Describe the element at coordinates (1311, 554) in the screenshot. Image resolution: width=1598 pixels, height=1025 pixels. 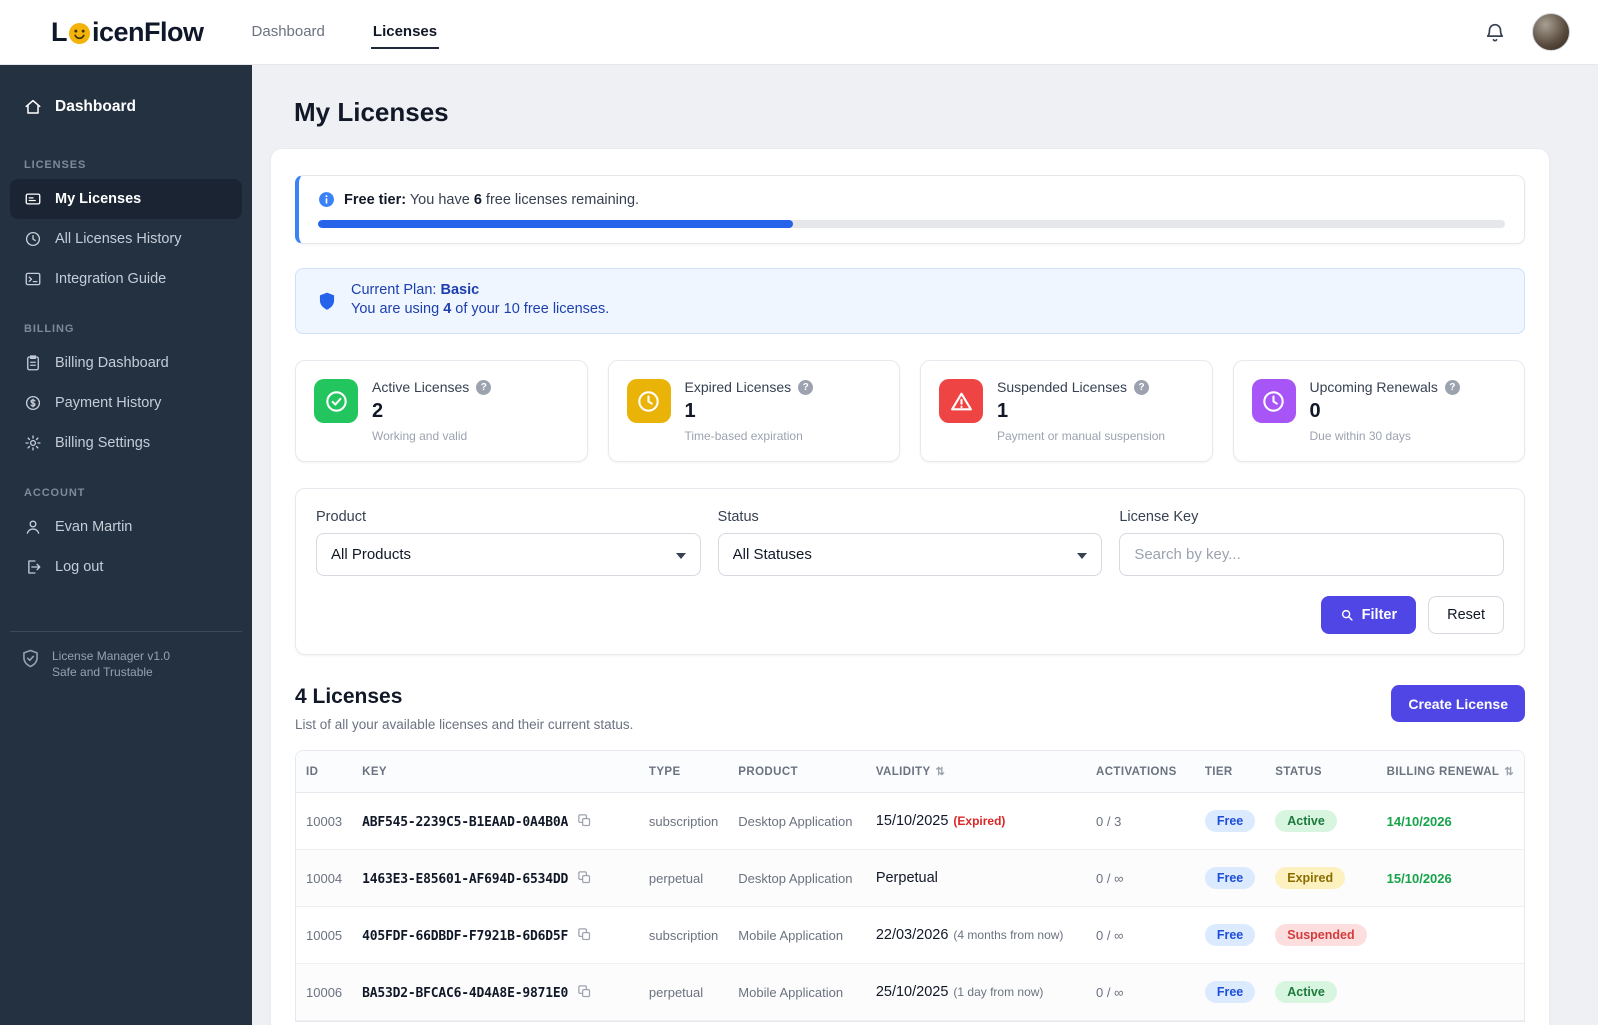
I see `license-key-search-input` at that location.